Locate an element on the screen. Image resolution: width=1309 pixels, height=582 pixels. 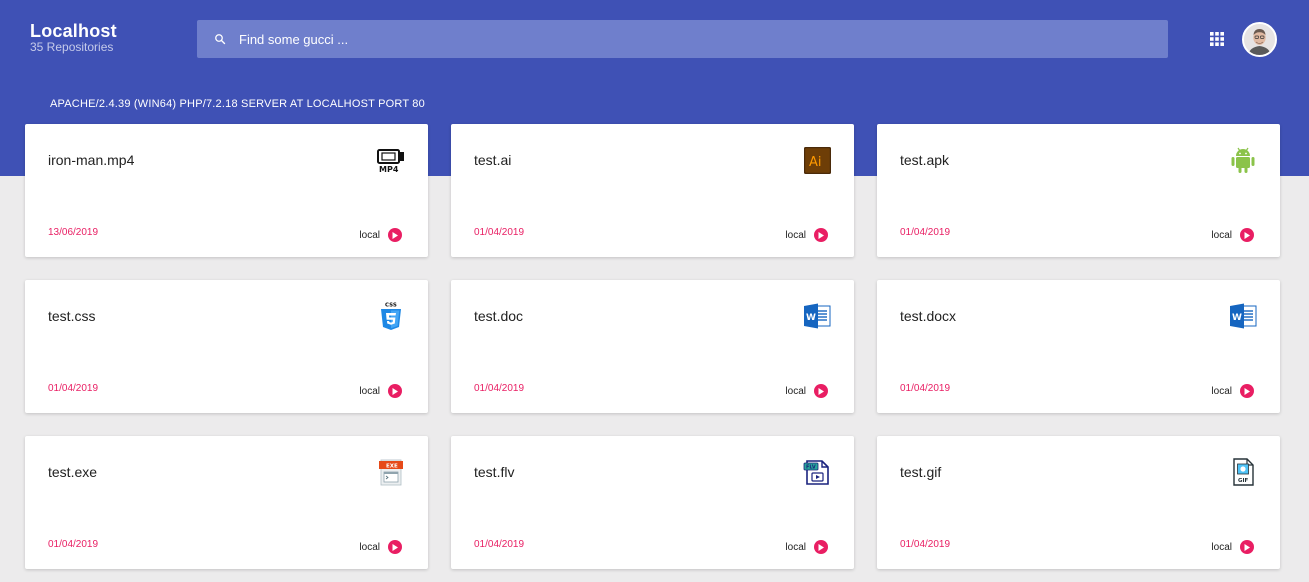
svg-text: CSS is located at coordinates (391, 306).